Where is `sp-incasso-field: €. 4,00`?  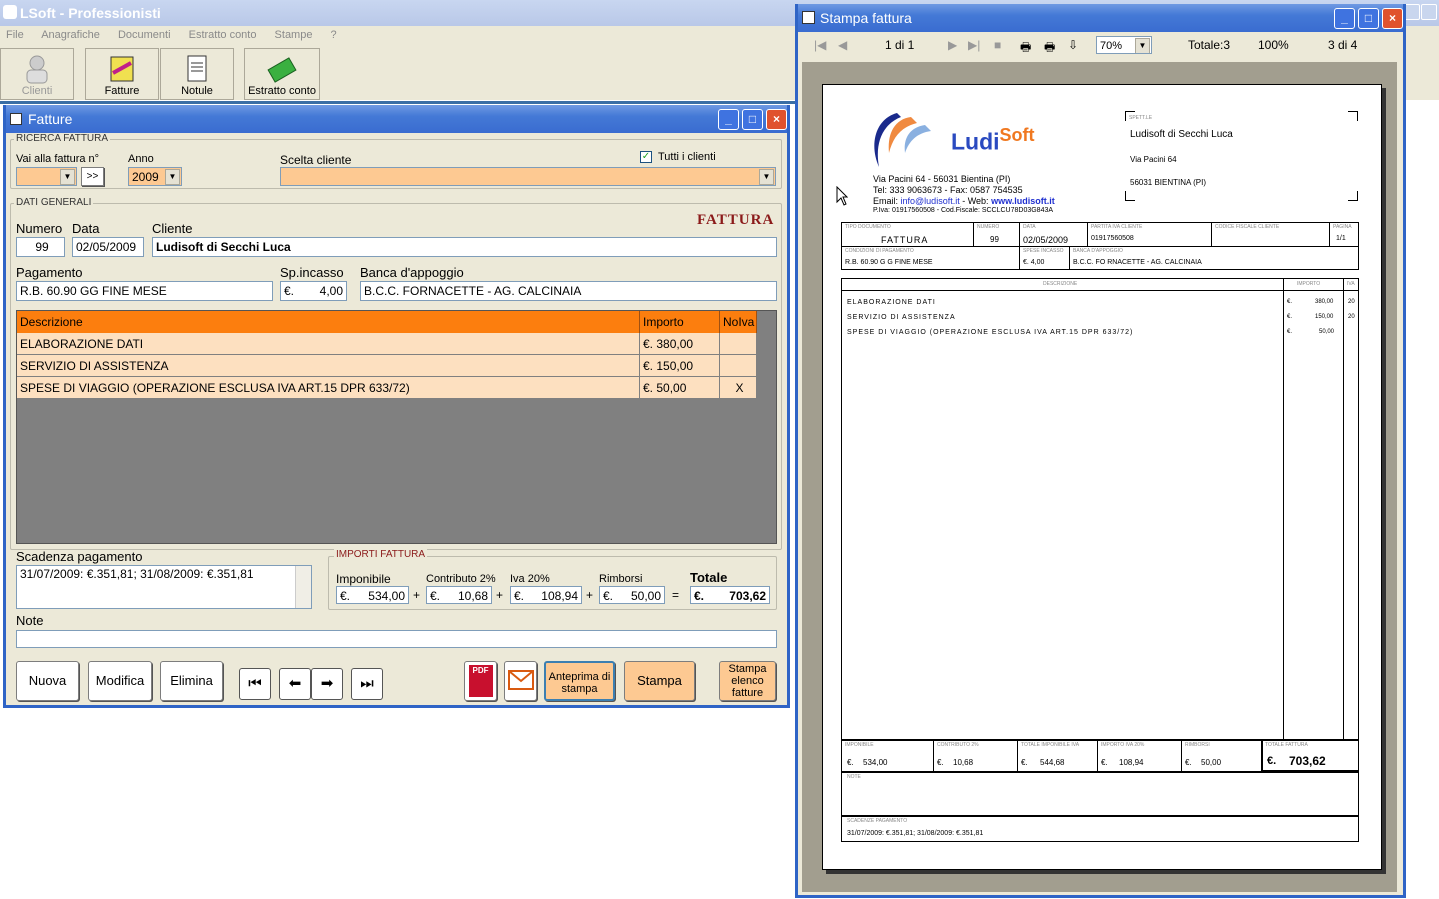
sp-incasso-field: €. 4,00 is located at coordinates (313, 291).